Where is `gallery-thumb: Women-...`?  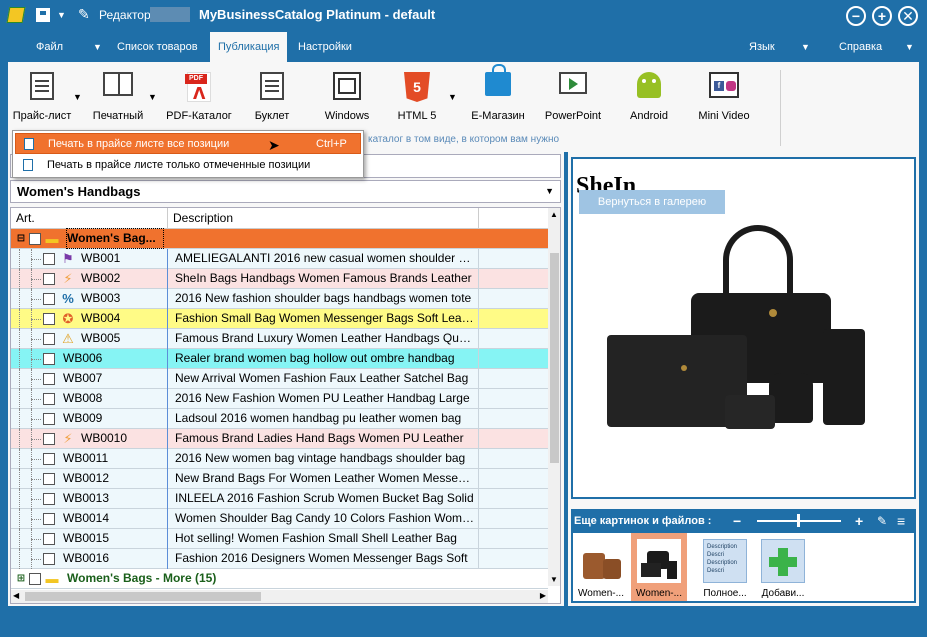
gallery-thumb: Women-... is located at coordinates (601, 567).